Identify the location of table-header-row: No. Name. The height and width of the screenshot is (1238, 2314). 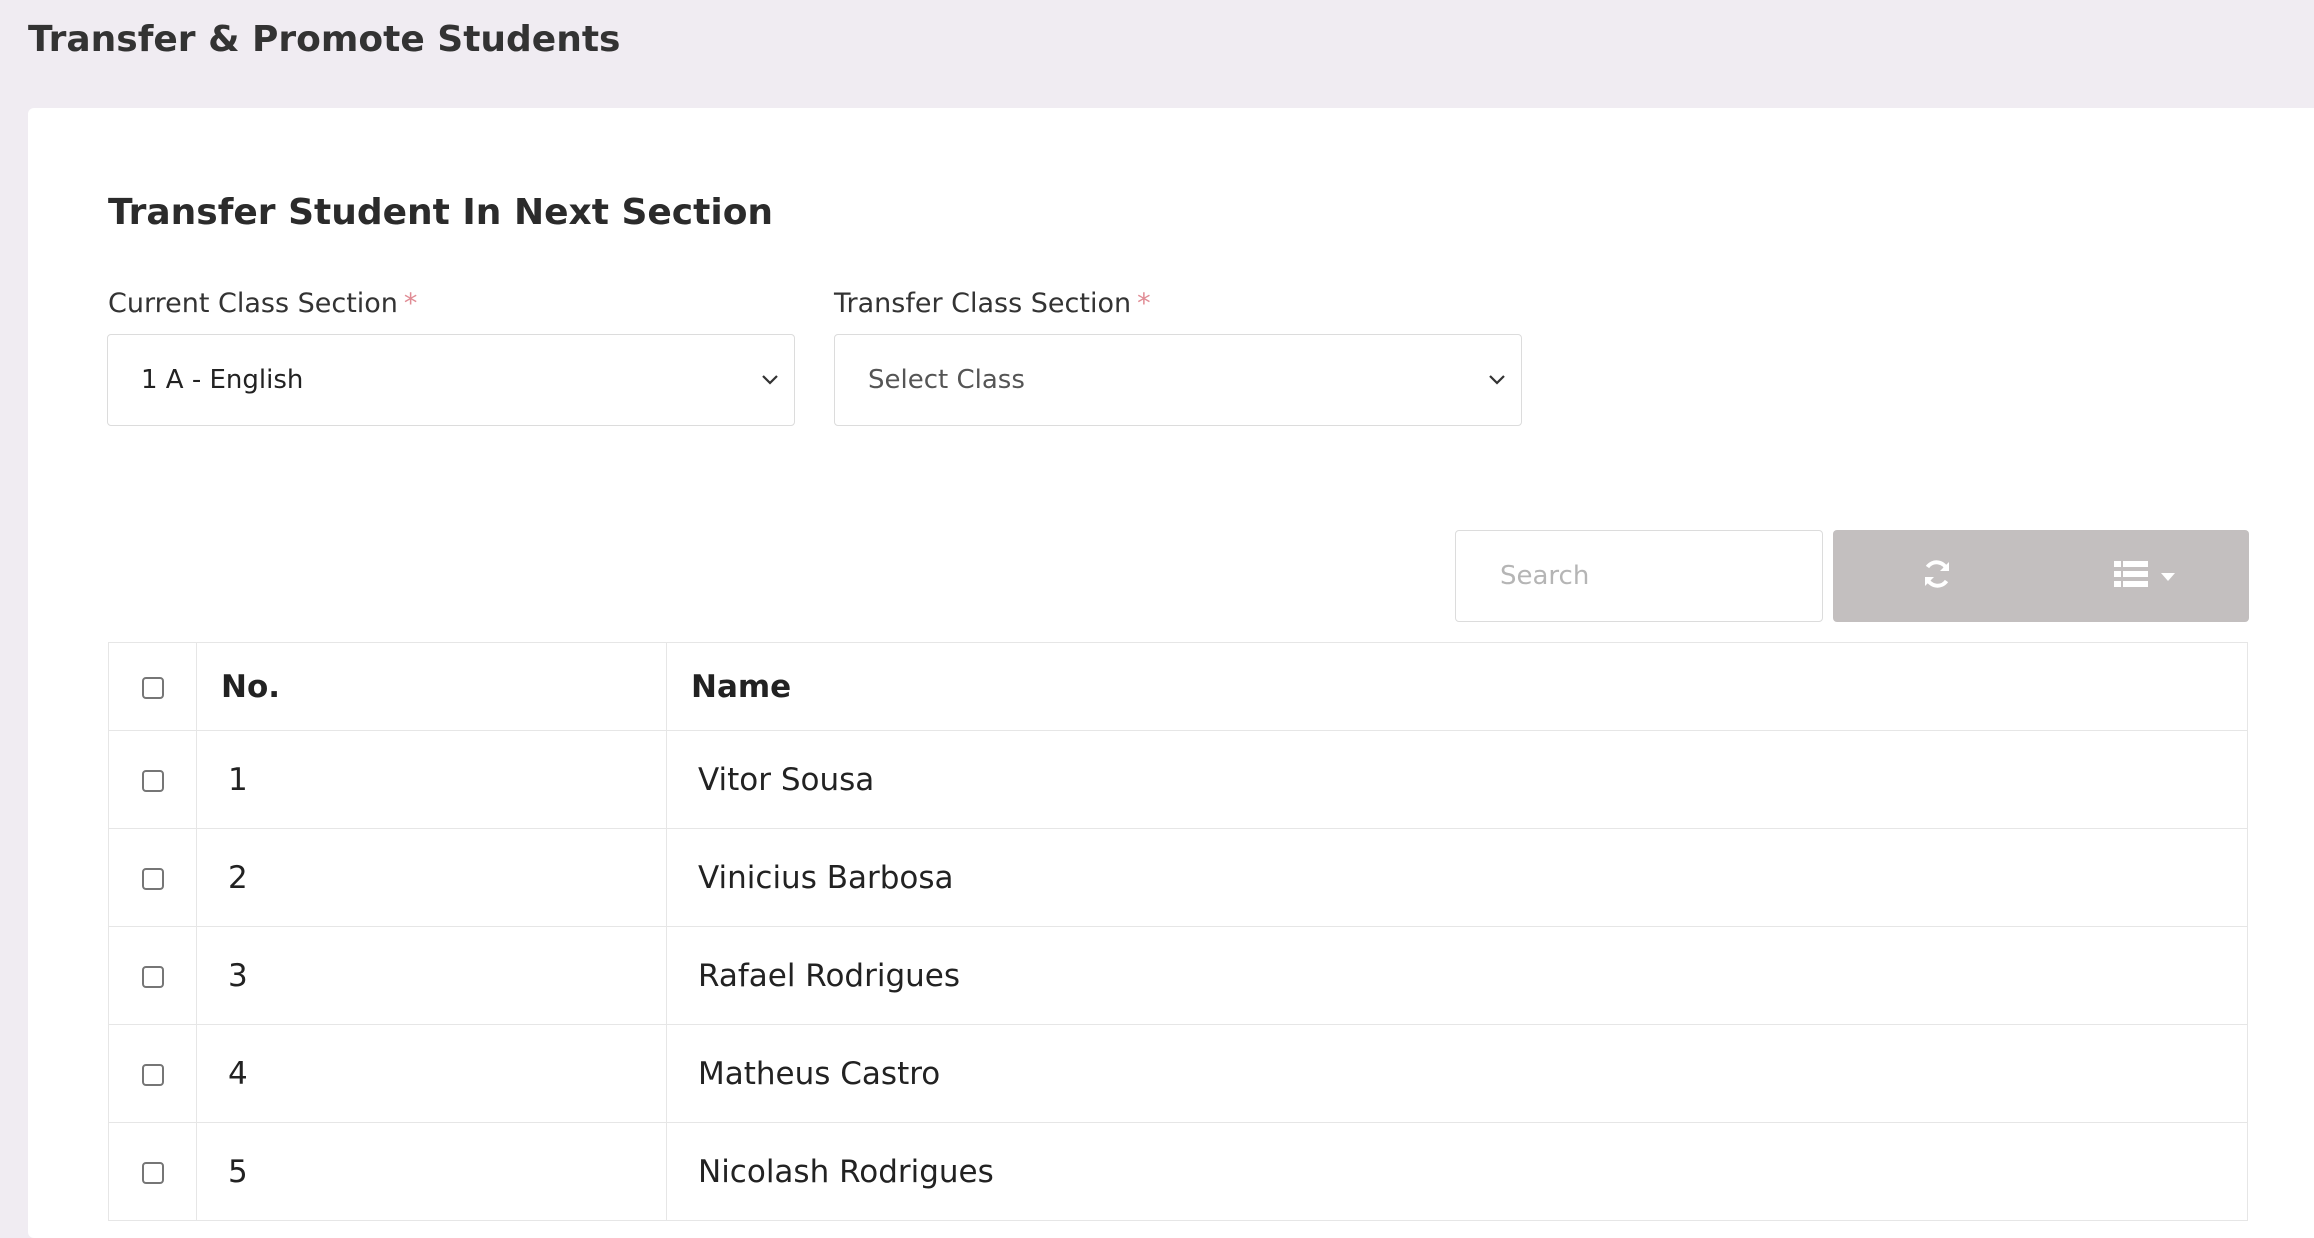
(1178, 686).